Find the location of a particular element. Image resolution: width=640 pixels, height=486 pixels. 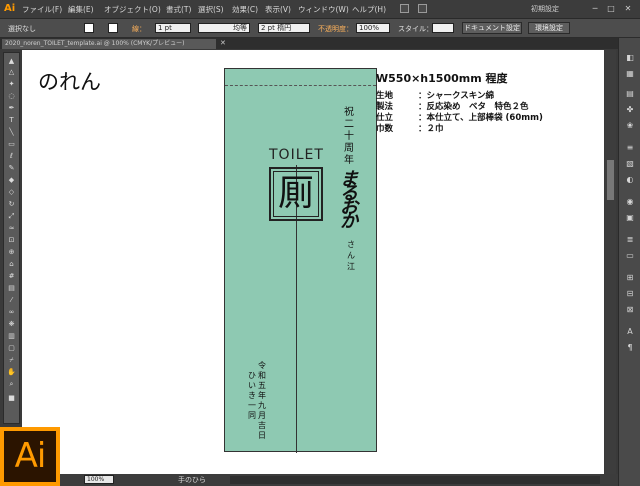

free-transform-tool-icon: ⊡ is located at coordinates (11, 240).